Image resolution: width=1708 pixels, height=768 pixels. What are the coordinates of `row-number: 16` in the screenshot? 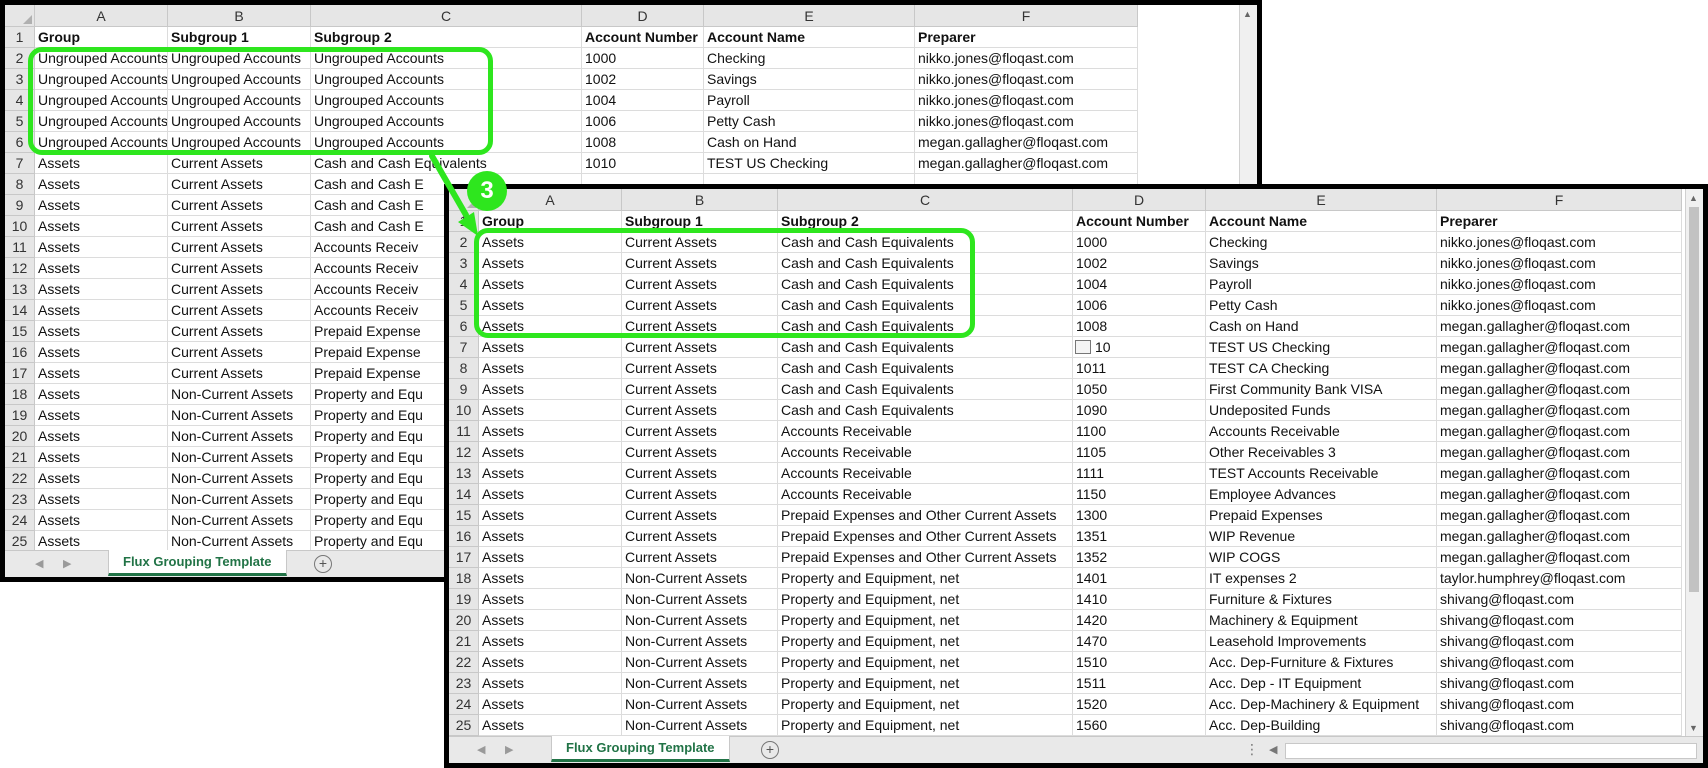 It's located at (464, 536).